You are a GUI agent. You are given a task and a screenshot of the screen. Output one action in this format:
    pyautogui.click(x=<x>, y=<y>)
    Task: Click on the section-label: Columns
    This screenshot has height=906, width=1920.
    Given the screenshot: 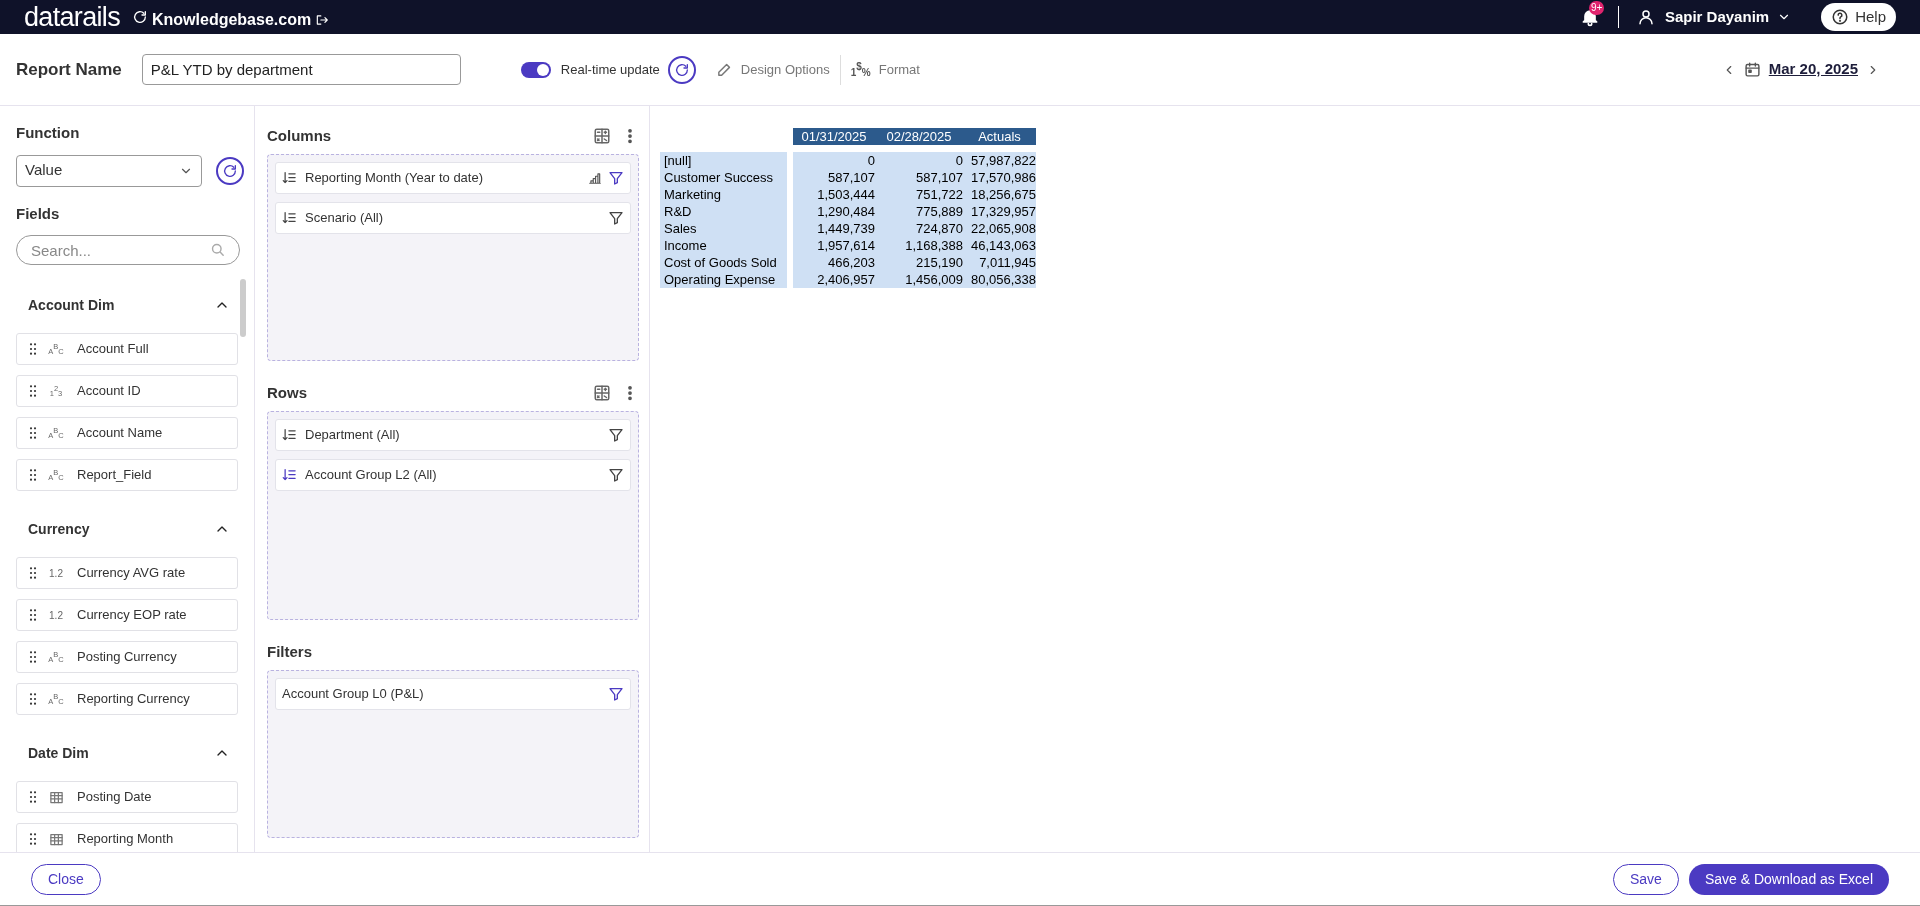 What is the action you would take?
    pyautogui.click(x=299, y=135)
    